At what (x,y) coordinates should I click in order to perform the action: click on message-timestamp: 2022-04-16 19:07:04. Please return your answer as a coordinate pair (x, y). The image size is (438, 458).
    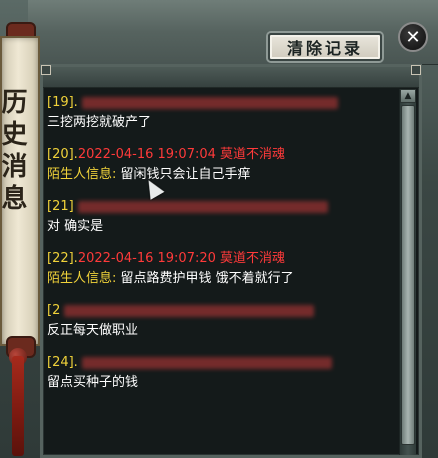
    Looking at the image, I should click on (146, 154).